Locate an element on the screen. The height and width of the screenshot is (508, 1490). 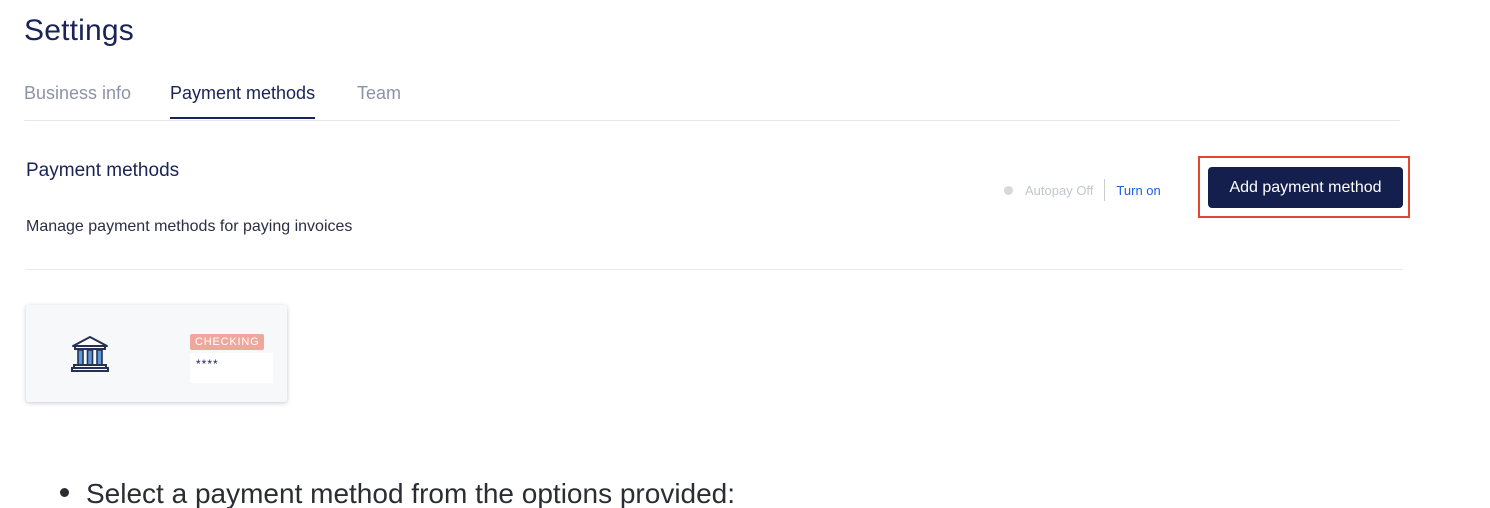
masked-account-number: **** is located at coordinates (207, 364).